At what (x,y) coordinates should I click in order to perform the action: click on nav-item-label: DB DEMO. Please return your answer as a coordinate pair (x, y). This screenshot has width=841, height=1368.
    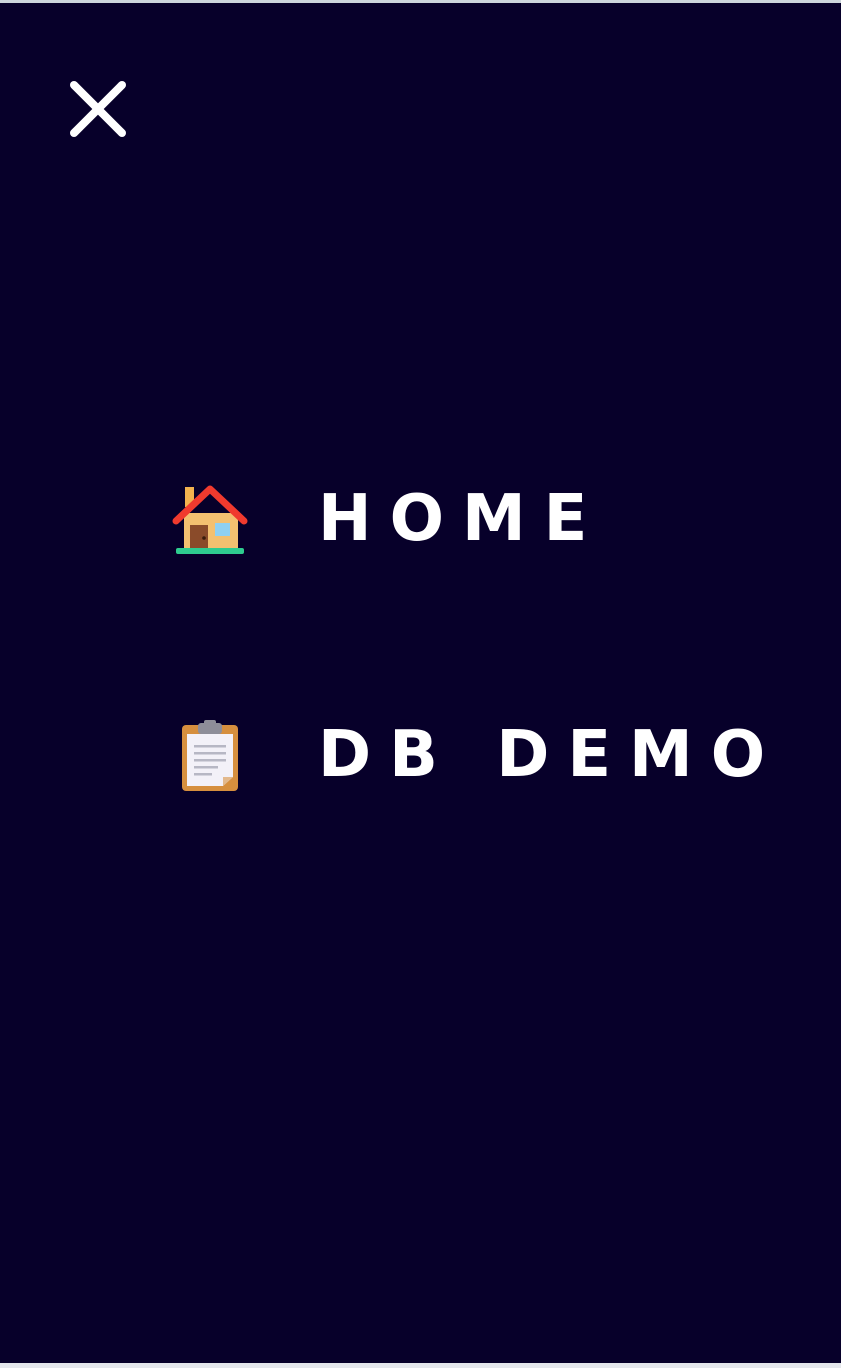
    Looking at the image, I should click on (551, 755).